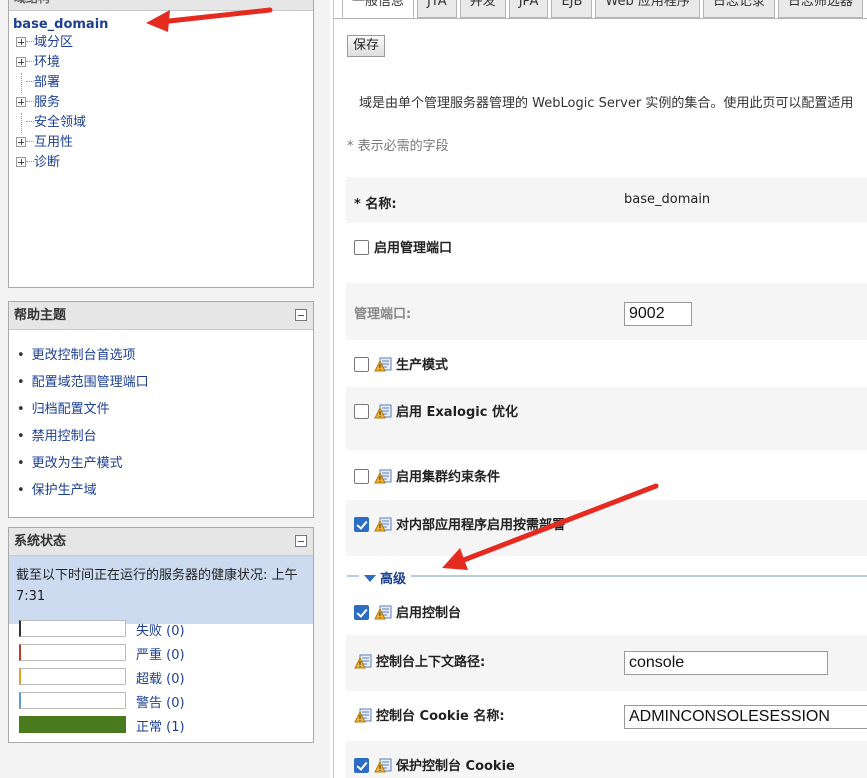  What do you see at coordinates (738, 9) in the screenshot?
I see `tab-logging: 日志记录` at bounding box center [738, 9].